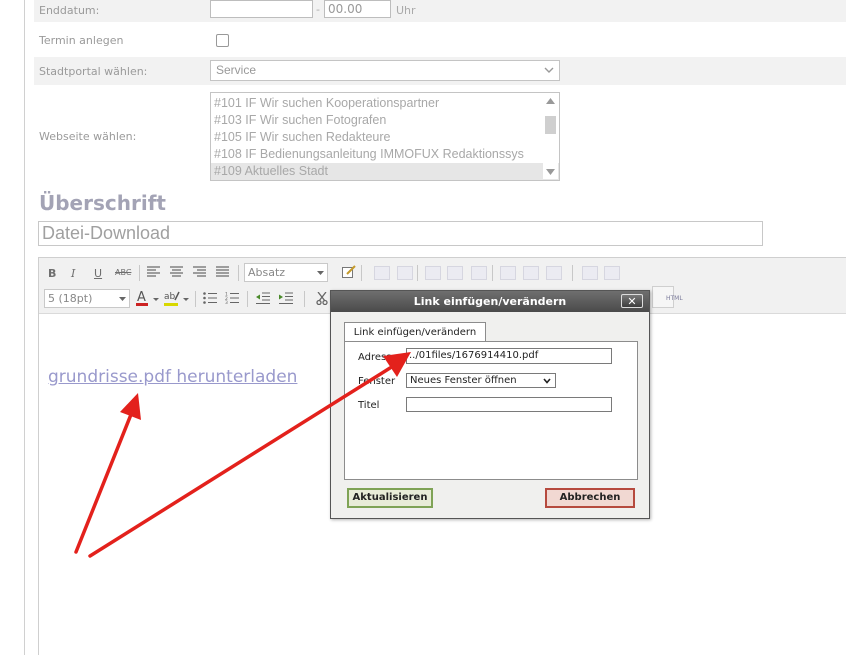 This screenshot has height=655, width=846. I want to click on font-size-value: 5 (18pt), so click(70, 298).